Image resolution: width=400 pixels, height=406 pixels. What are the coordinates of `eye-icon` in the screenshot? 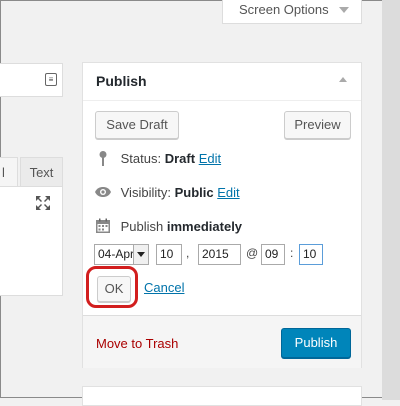 It's located at (103, 192).